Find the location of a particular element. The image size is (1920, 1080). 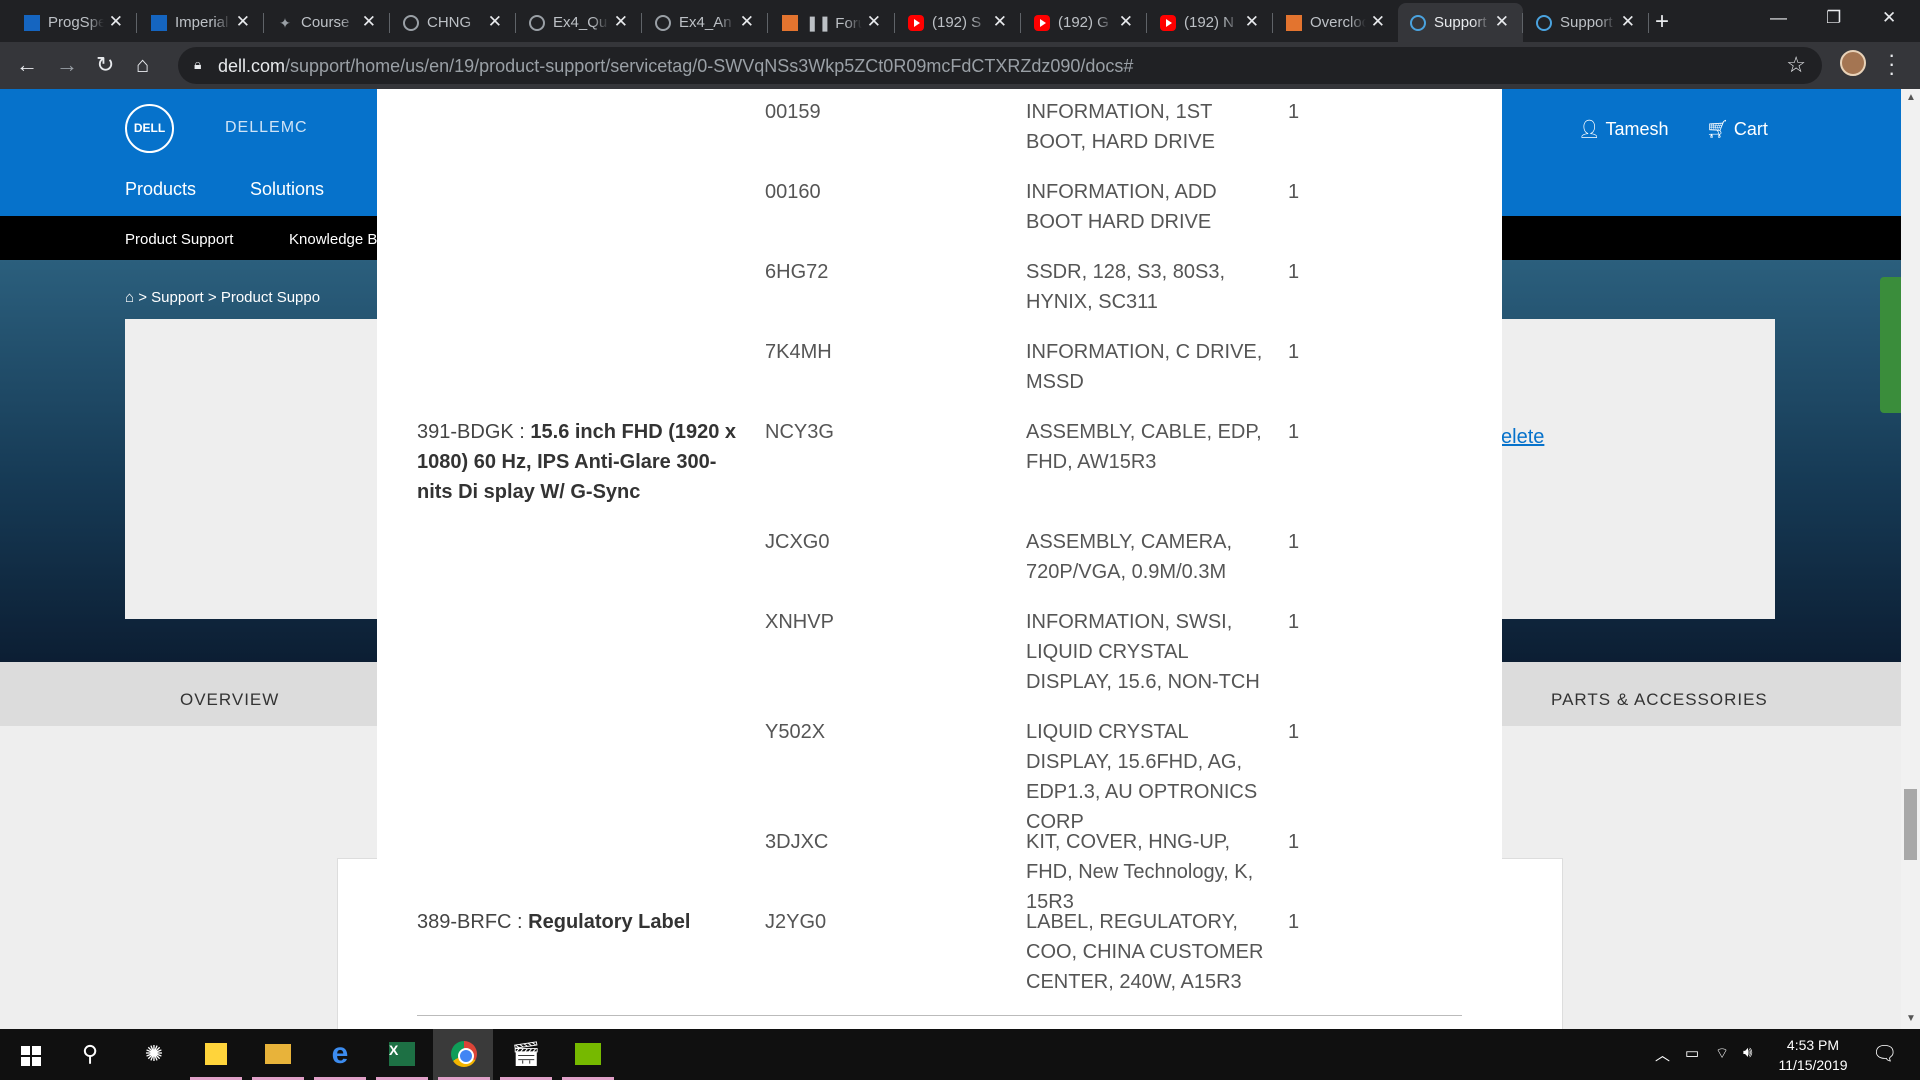

tab-title: ProgSpec is located at coordinates (76, 22).